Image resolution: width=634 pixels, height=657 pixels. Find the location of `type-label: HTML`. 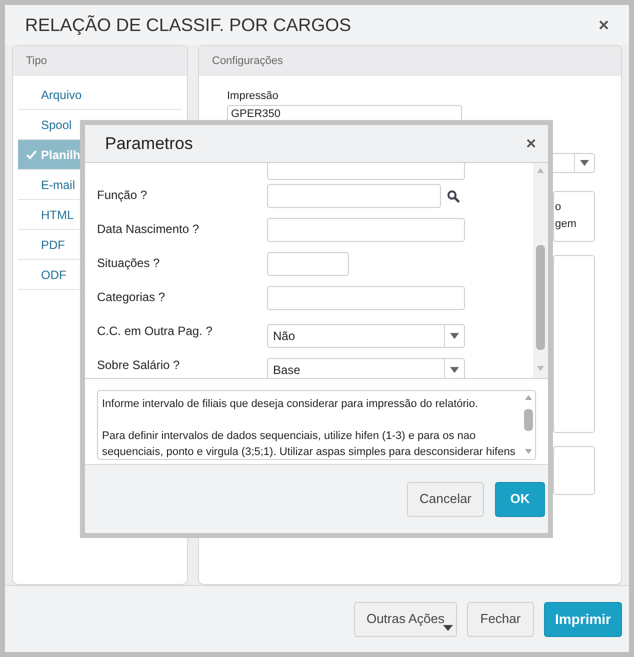

type-label: HTML is located at coordinates (57, 215).